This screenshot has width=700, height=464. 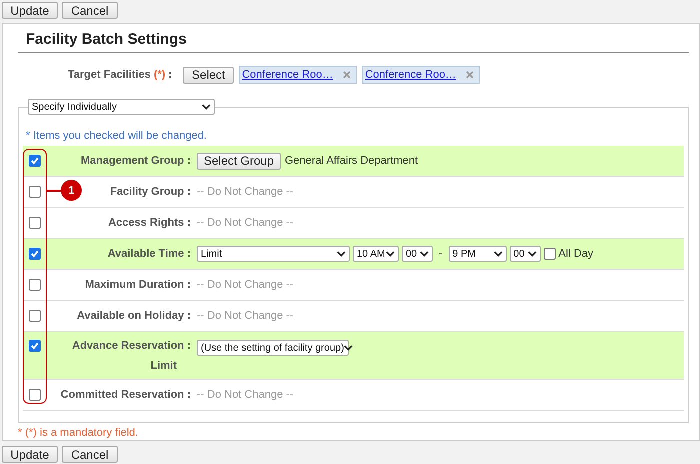 I want to click on mode-dropdown: Specify Individually, so click(x=121, y=107).